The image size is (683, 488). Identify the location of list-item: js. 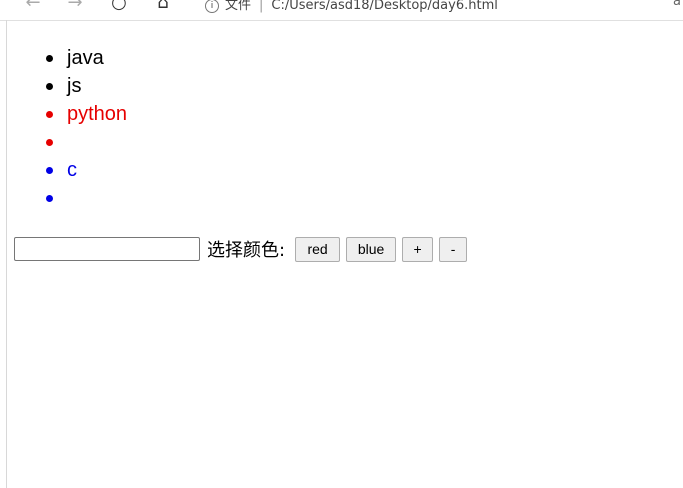
(70, 86).